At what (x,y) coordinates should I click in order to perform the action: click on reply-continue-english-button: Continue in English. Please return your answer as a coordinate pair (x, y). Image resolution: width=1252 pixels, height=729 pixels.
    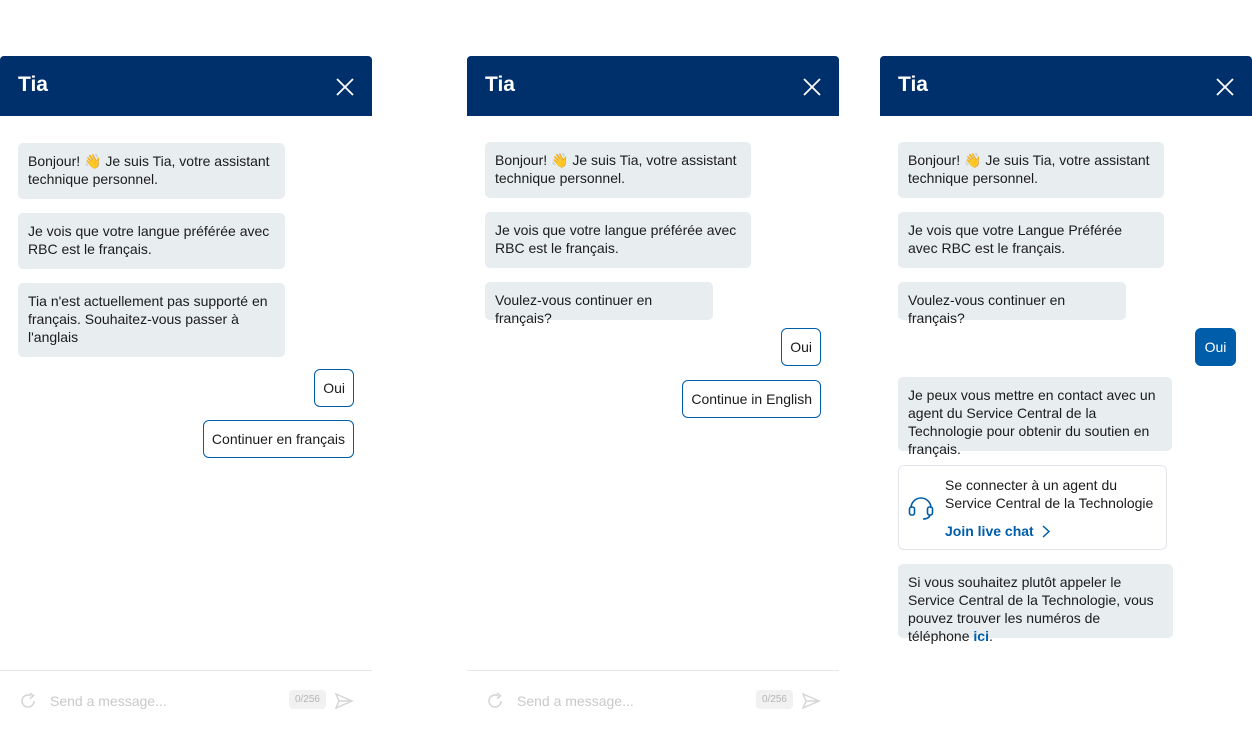
    Looking at the image, I should click on (751, 399).